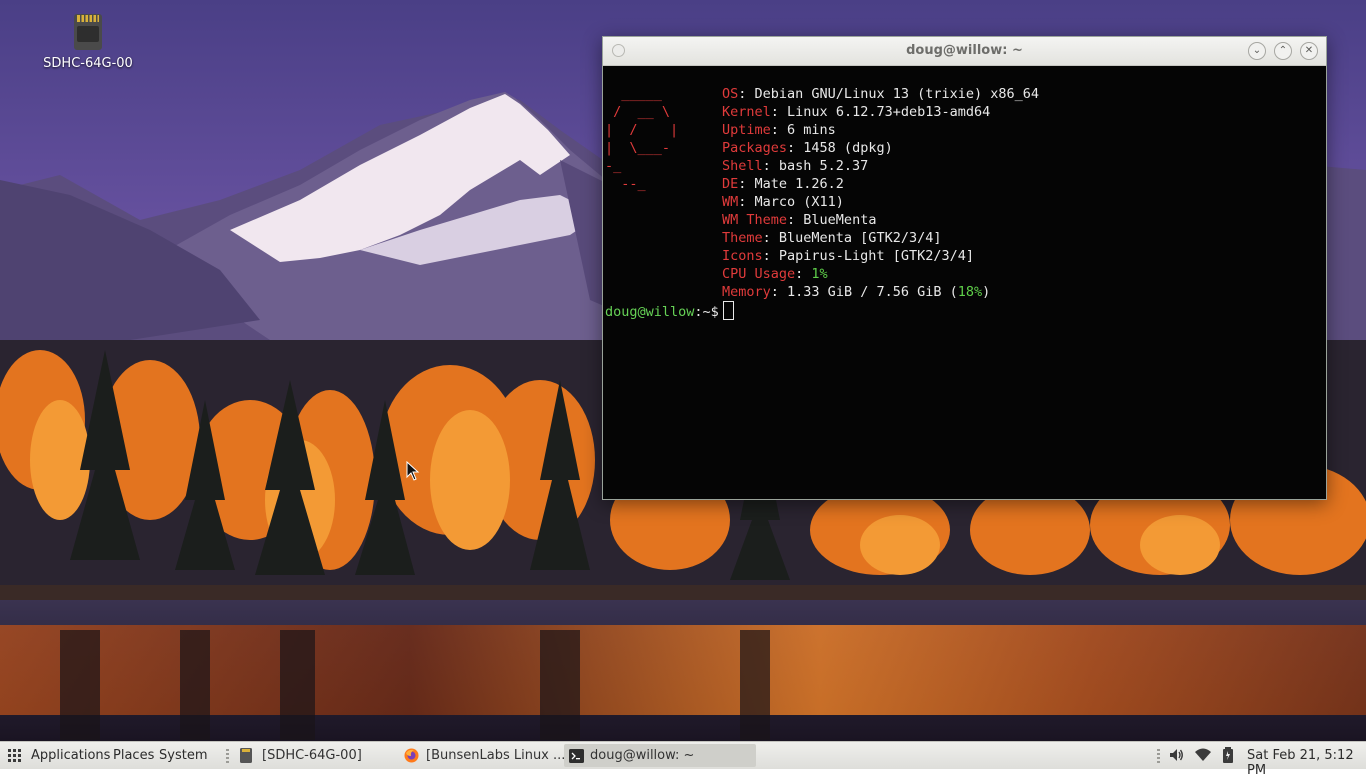 This screenshot has height=778, width=1366. Describe the element at coordinates (576, 757) in the screenshot. I see `terminal-icon` at that location.